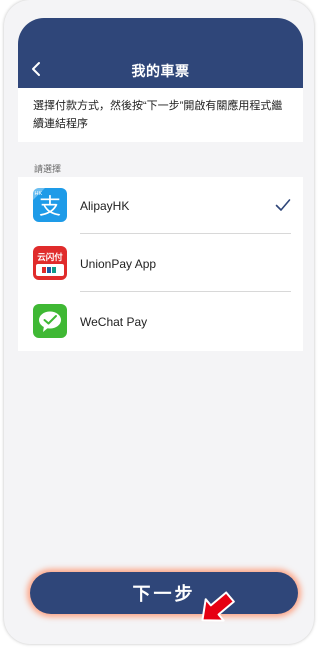  What do you see at coordinates (160, 53) in the screenshot?
I see `header-bar: 我的車票` at bounding box center [160, 53].